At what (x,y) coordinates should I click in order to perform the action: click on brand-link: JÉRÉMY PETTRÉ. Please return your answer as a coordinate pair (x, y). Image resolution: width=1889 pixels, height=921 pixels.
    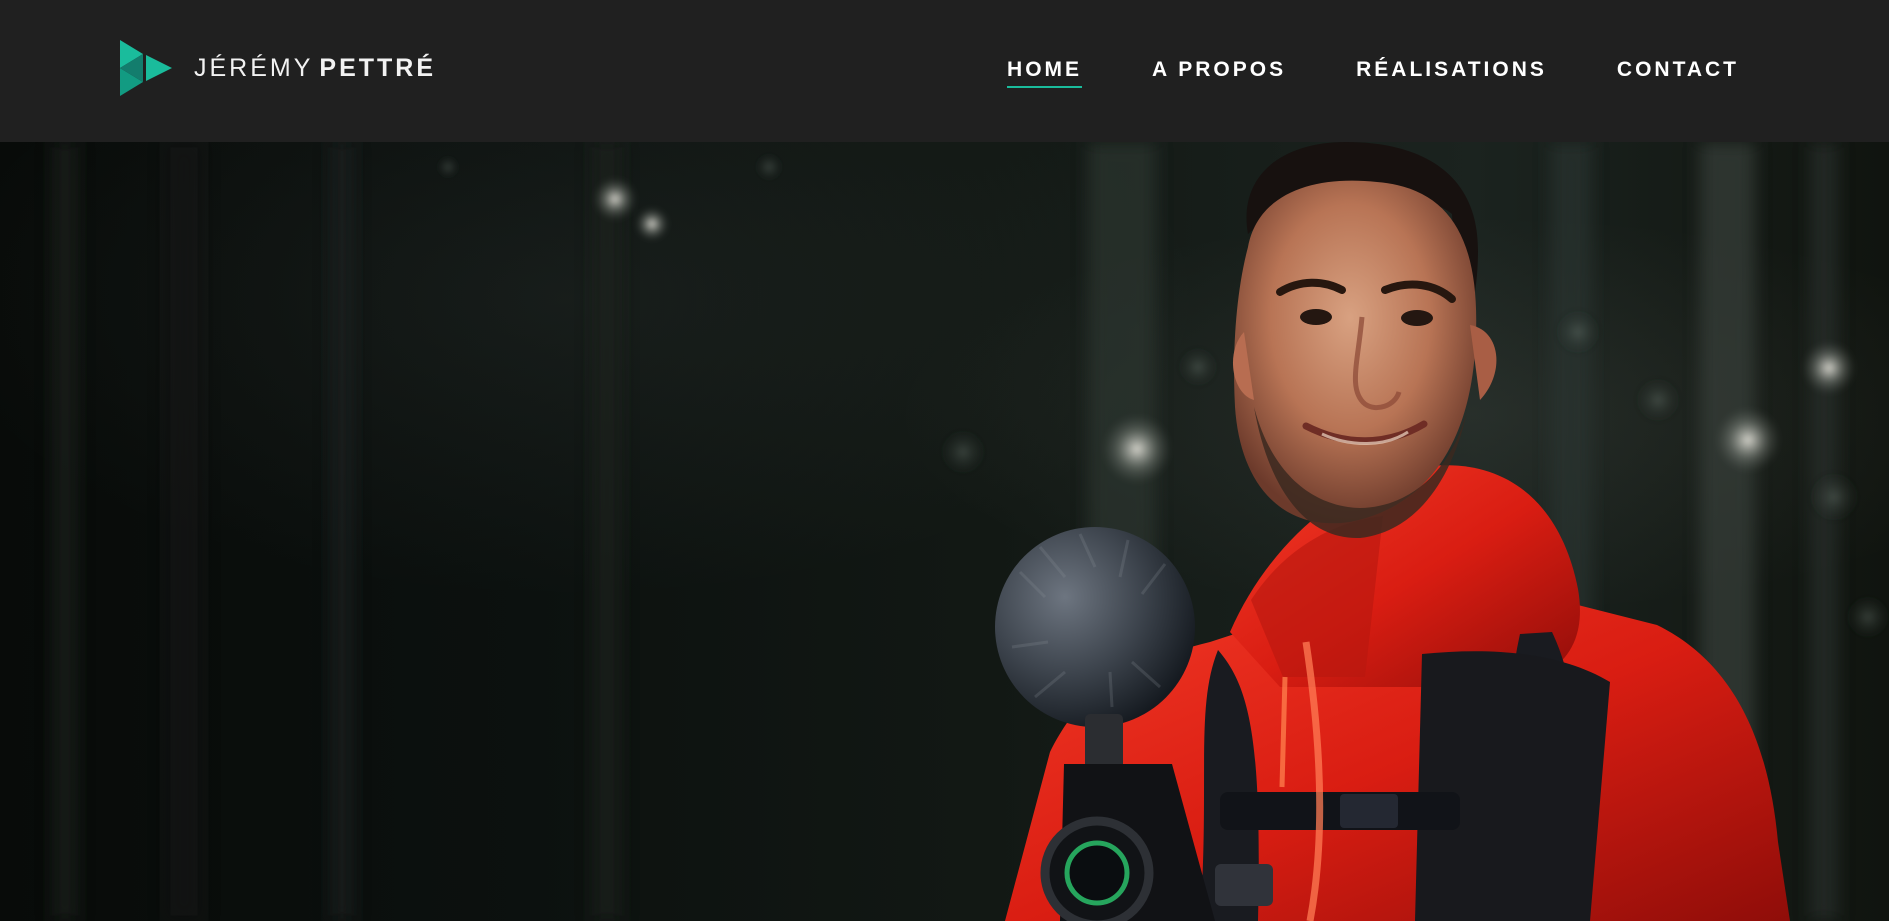
    Looking at the image, I should click on (278, 68).